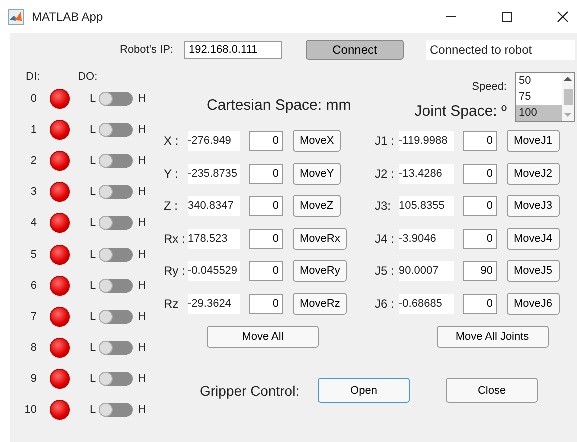 The height and width of the screenshot is (442, 577). I want to click on connection-status: Connected to robot, so click(500, 50).